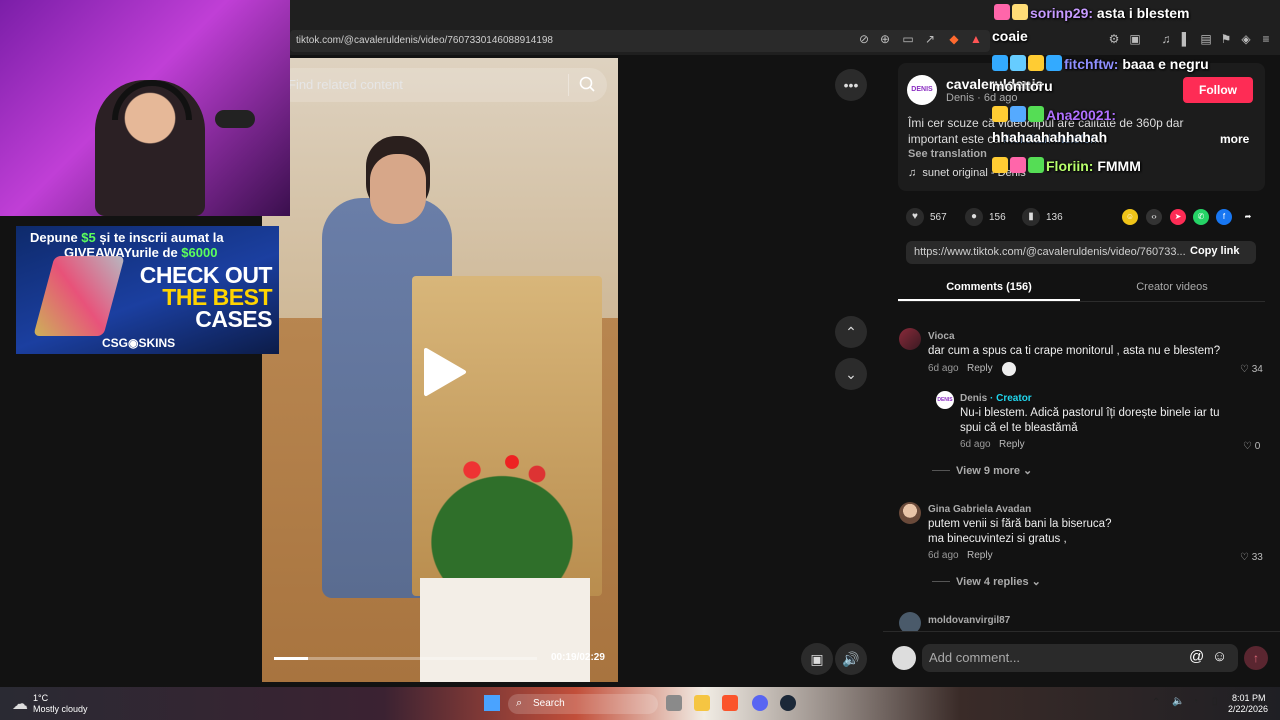  Describe the element at coordinates (975, 444) in the screenshot. I see `reply-time: 6d ago` at that location.